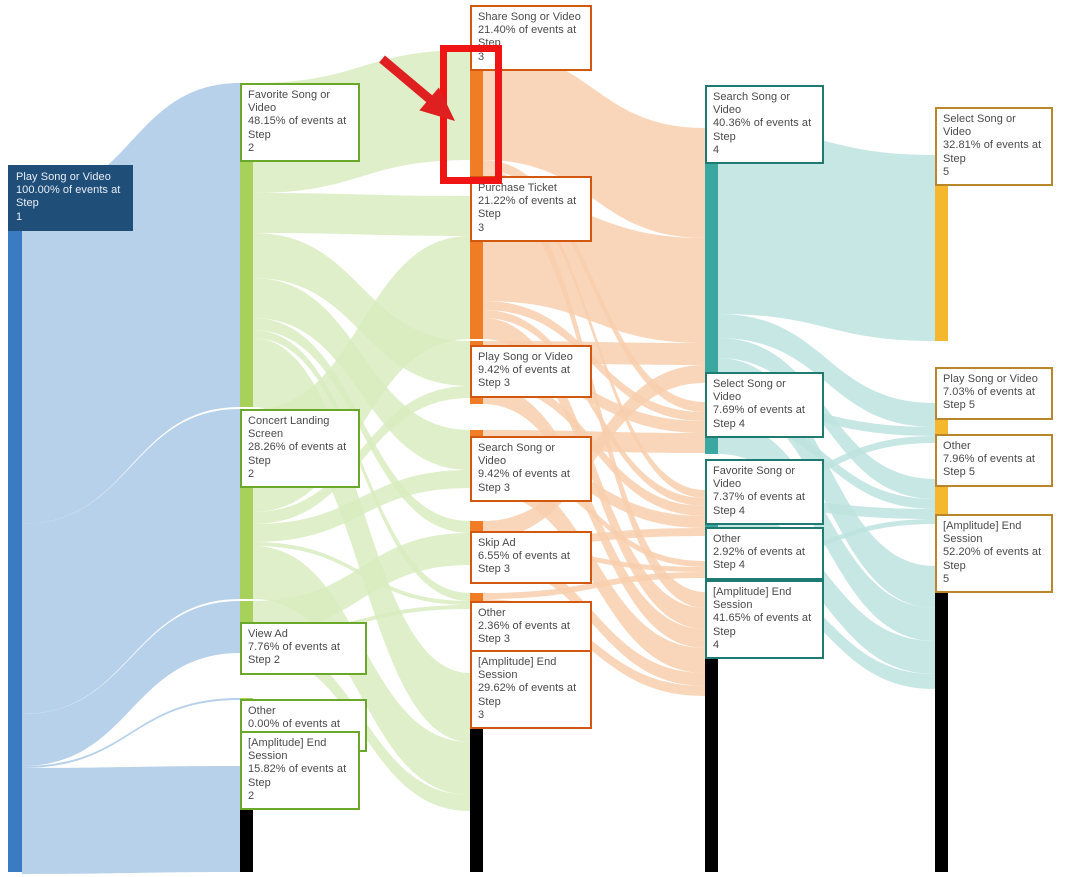 The image size is (1080, 877). Describe the element at coordinates (764, 553) in the screenshot. I see `sankey-node-label: Other 2.92% of events at Step 4` at that location.